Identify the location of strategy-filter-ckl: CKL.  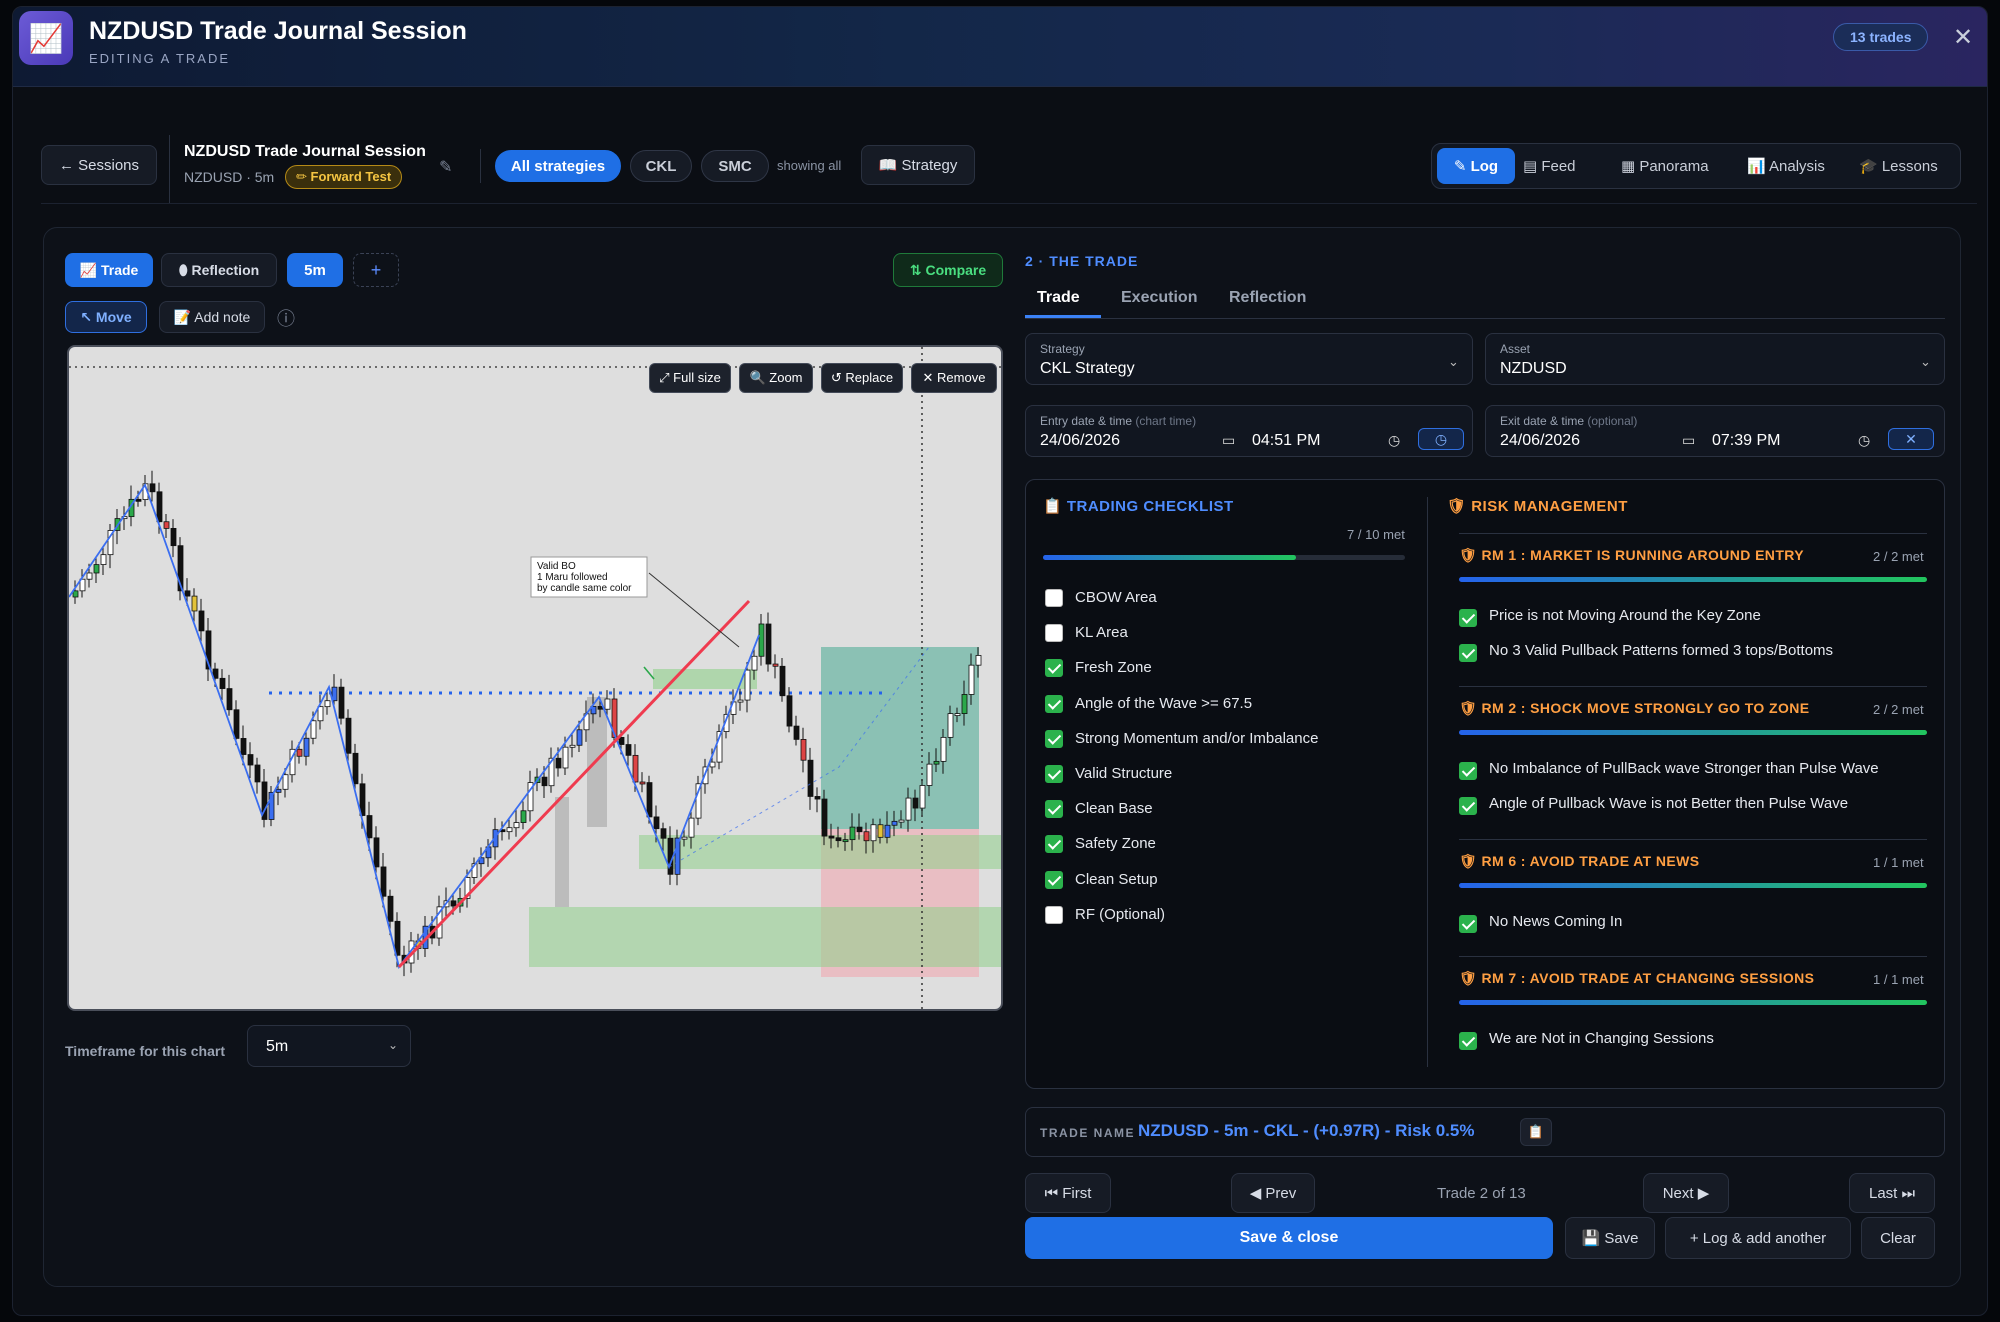
(661, 166).